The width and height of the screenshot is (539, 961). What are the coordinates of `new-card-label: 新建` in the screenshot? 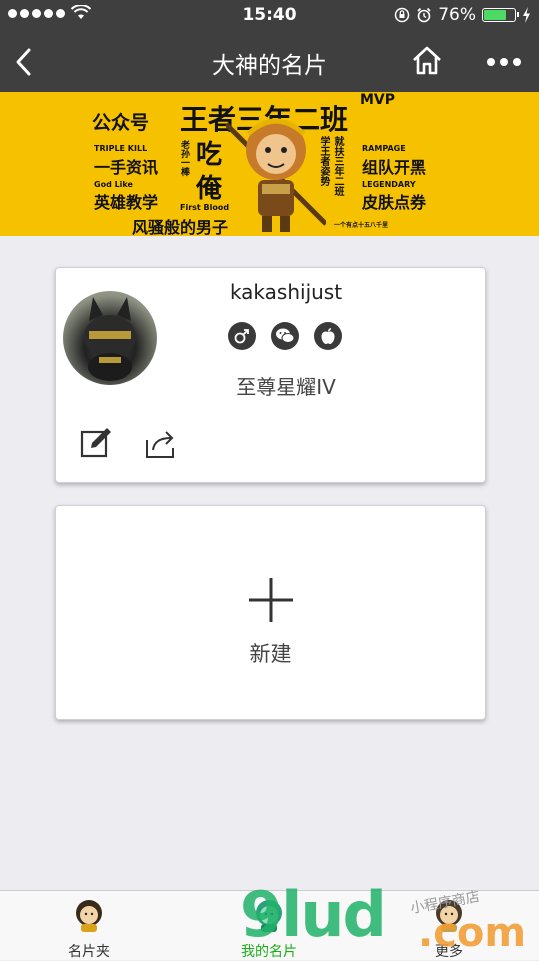 It's located at (270, 654).